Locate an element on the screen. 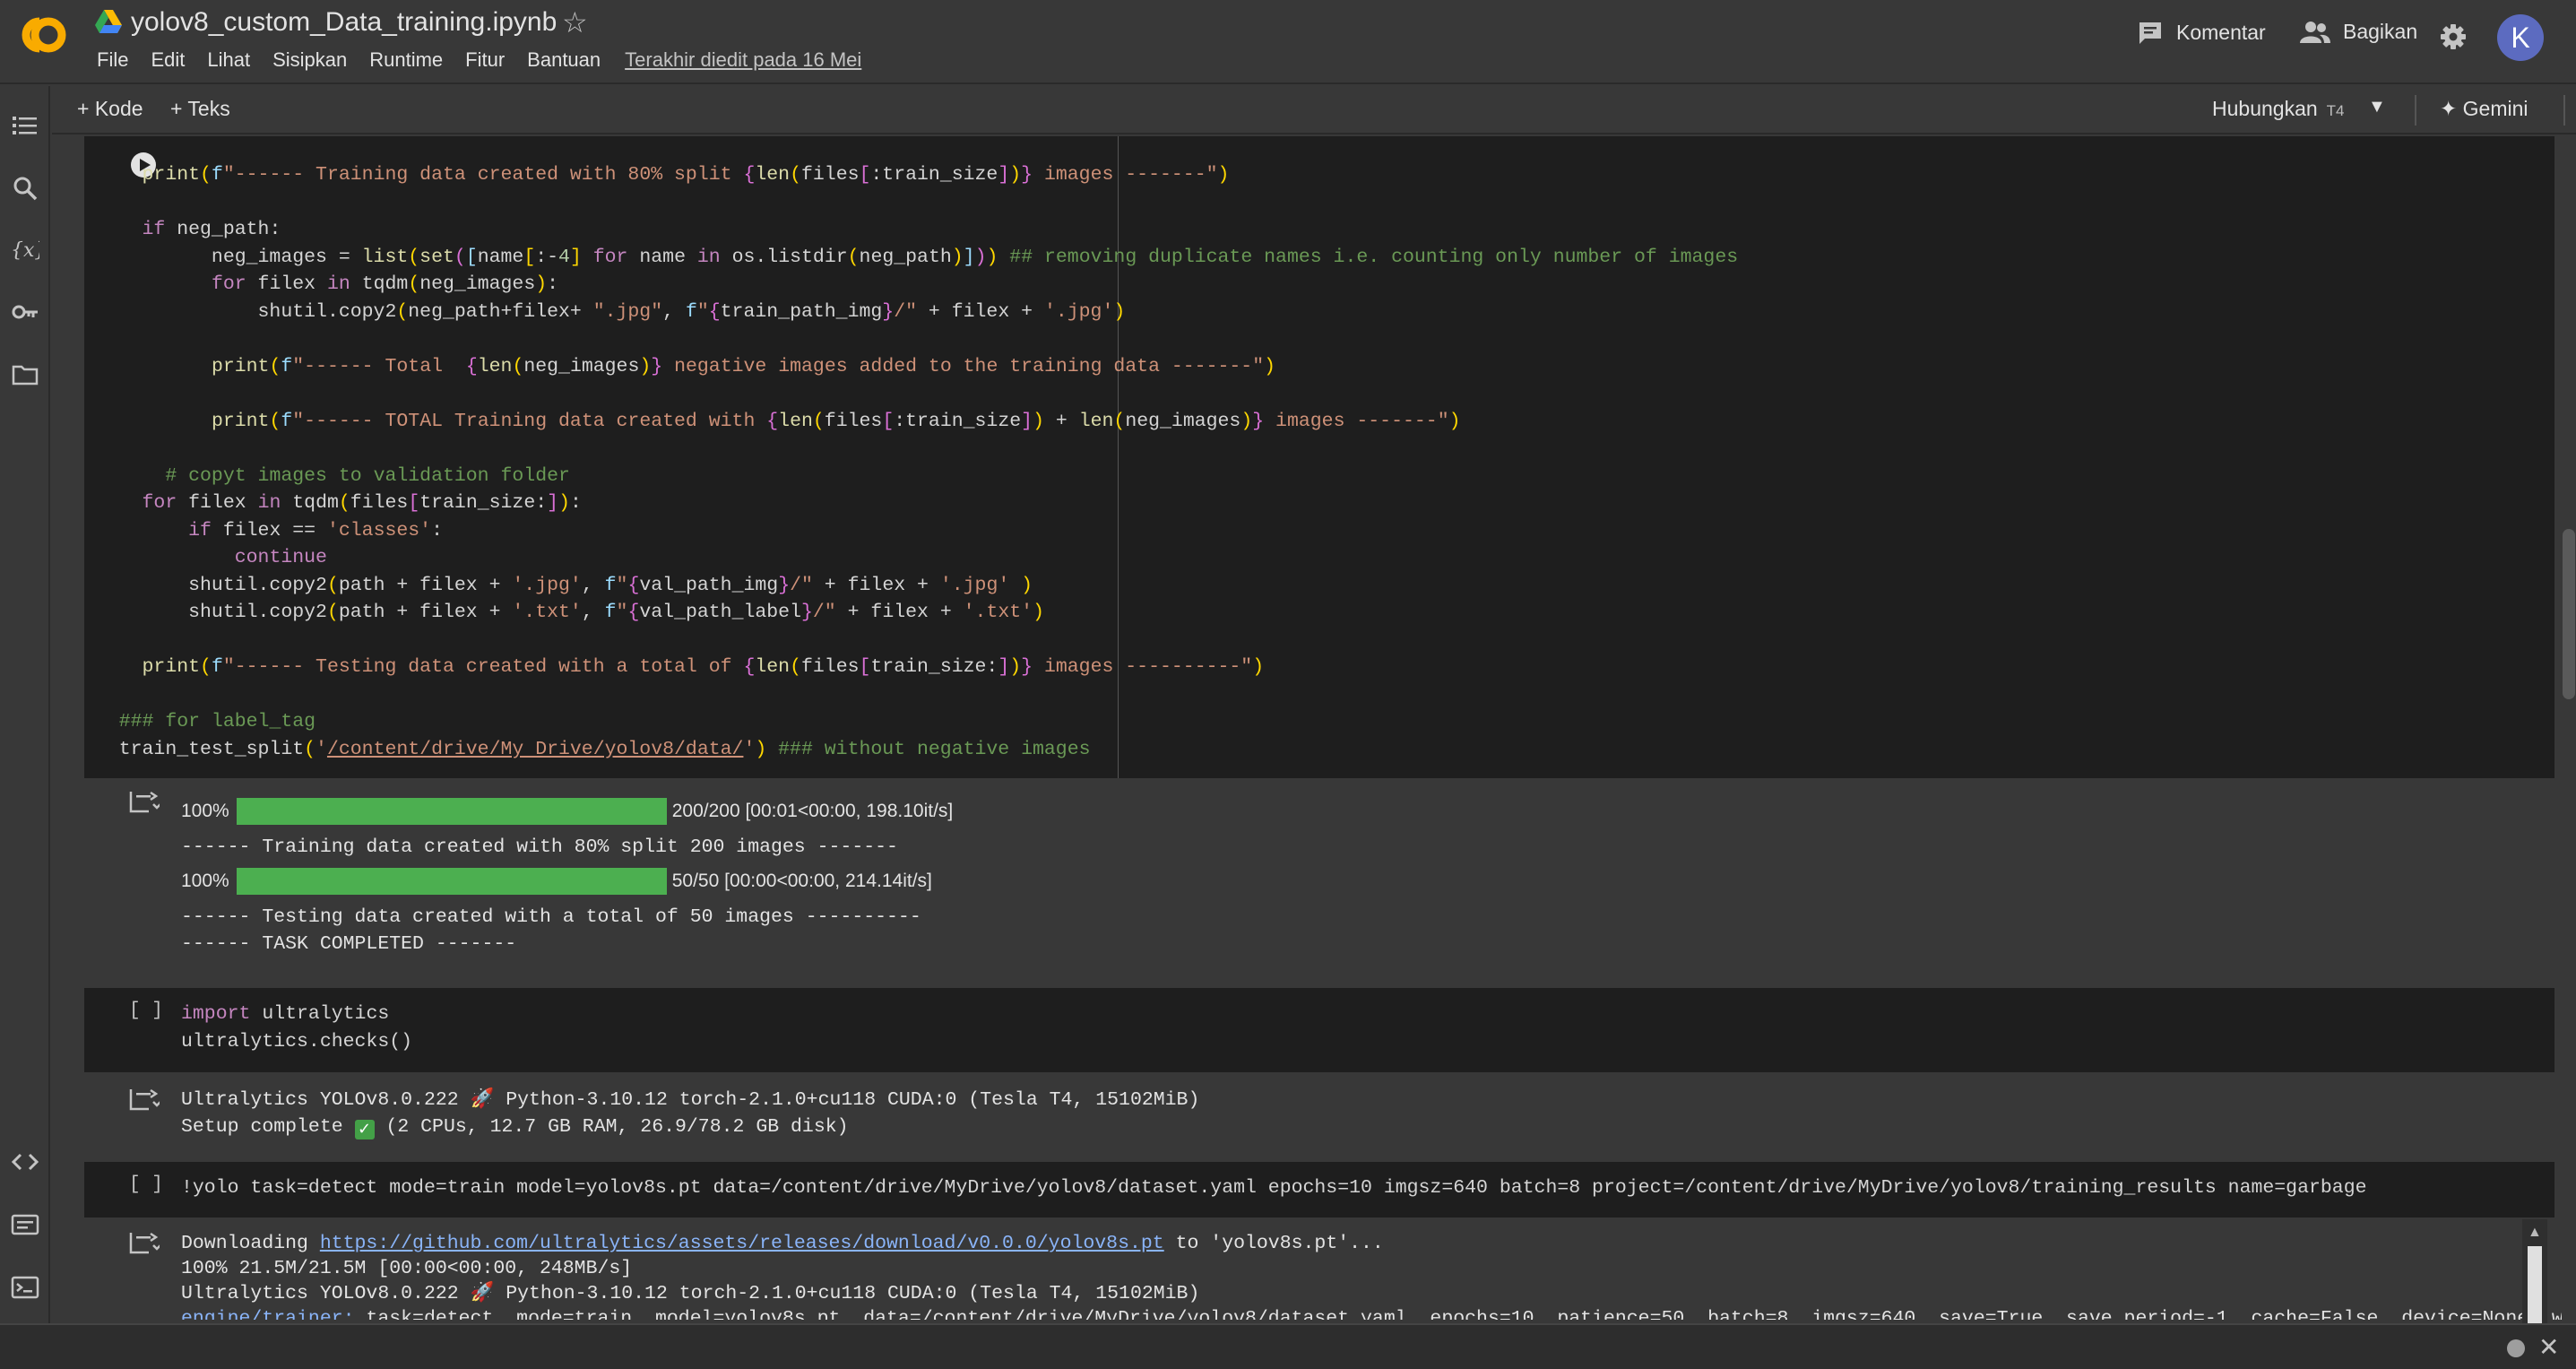  avatar: K is located at coordinates (2520, 37).